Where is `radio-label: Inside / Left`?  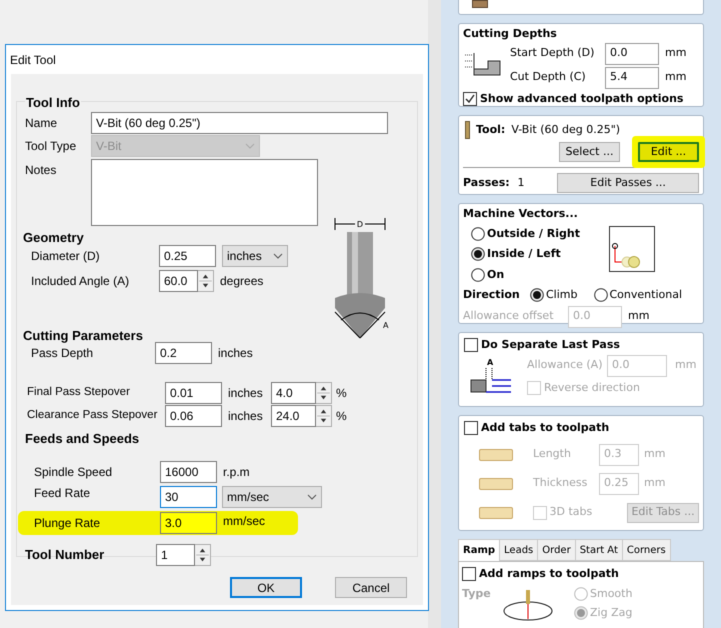 radio-label: Inside / Left is located at coordinates (524, 254).